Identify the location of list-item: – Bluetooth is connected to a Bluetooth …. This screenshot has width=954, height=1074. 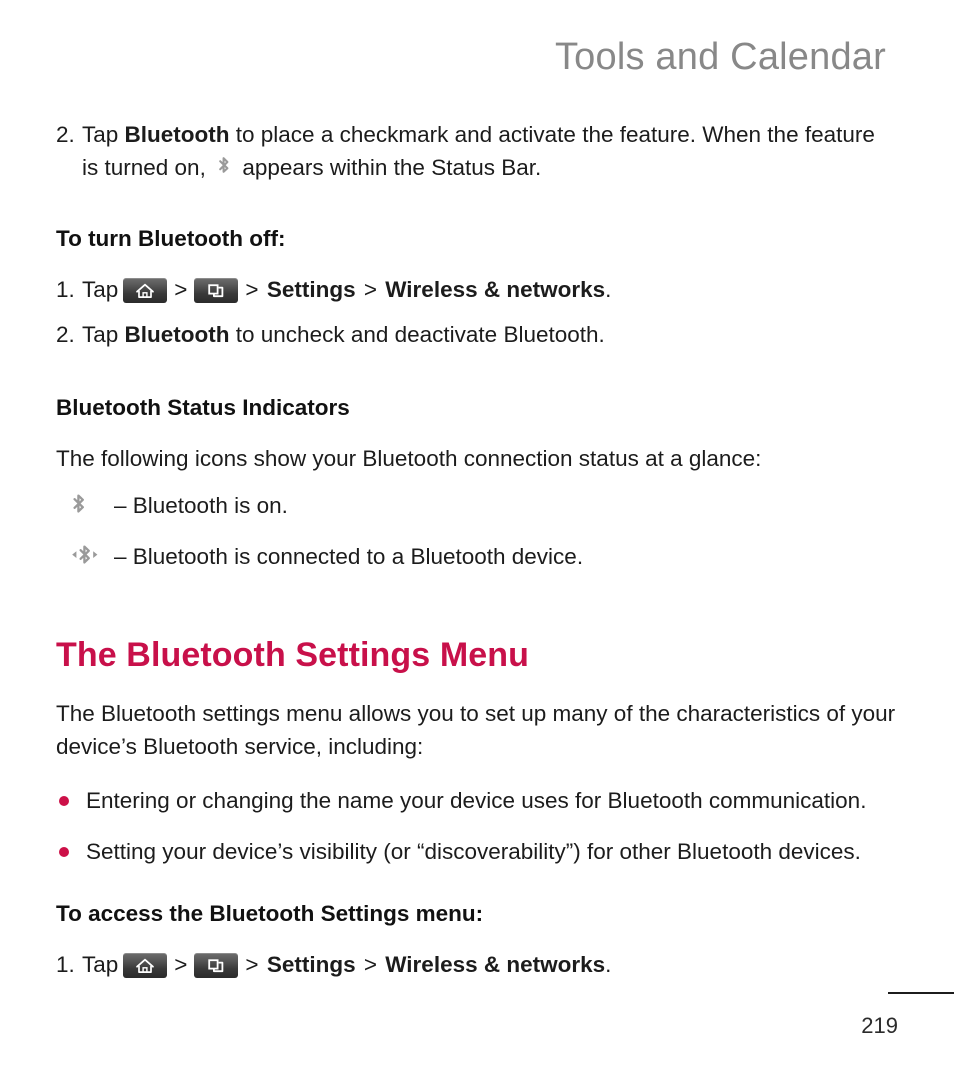
(476, 556).